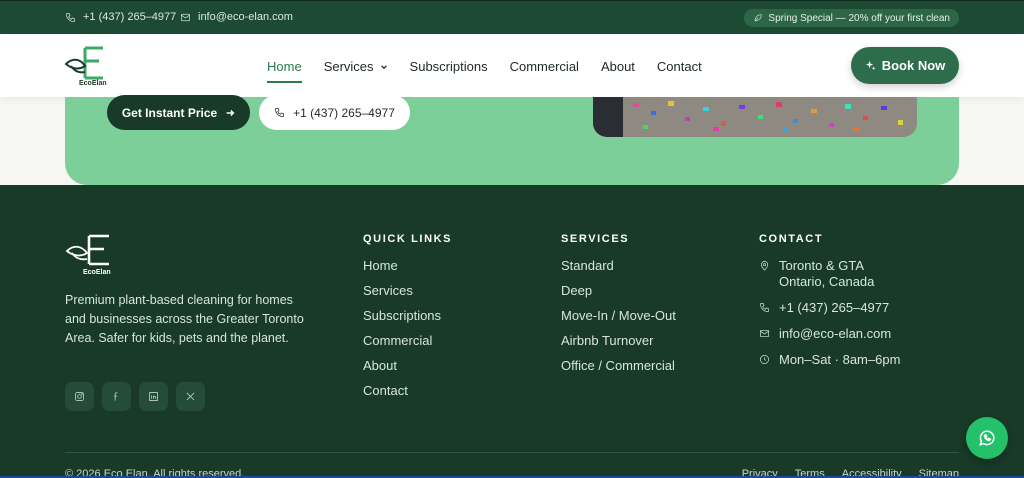 Image resolution: width=1024 pixels, height=478 pixels. I want to click on nav-subscriptions-label: Subscriptions, so click(448, 66).